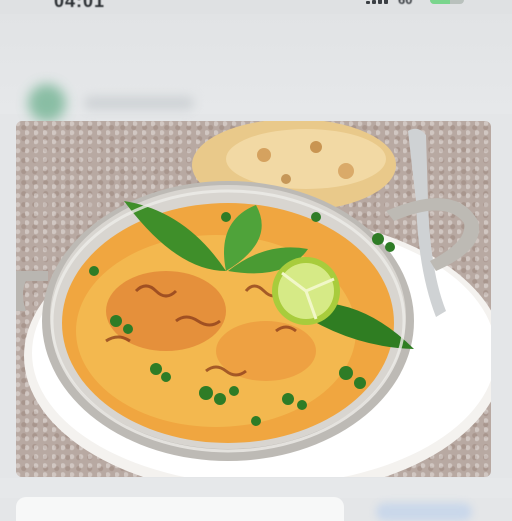 This screenshot has height=521, width=512. I want to click on battery-icon, so click(447, 2).